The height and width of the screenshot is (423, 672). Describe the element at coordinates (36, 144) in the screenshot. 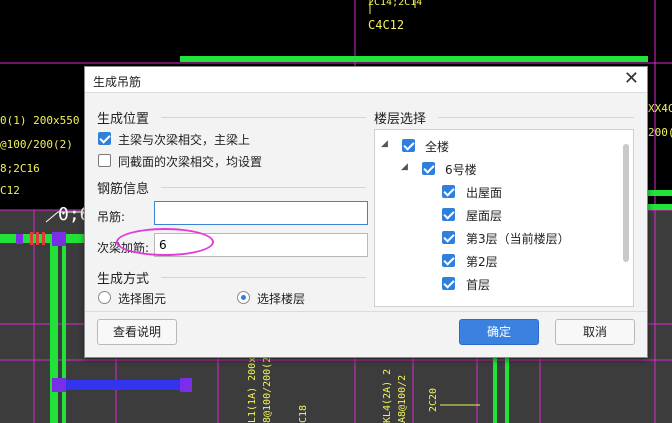

I see `cad-label-3: @100/200(2)` at that location.